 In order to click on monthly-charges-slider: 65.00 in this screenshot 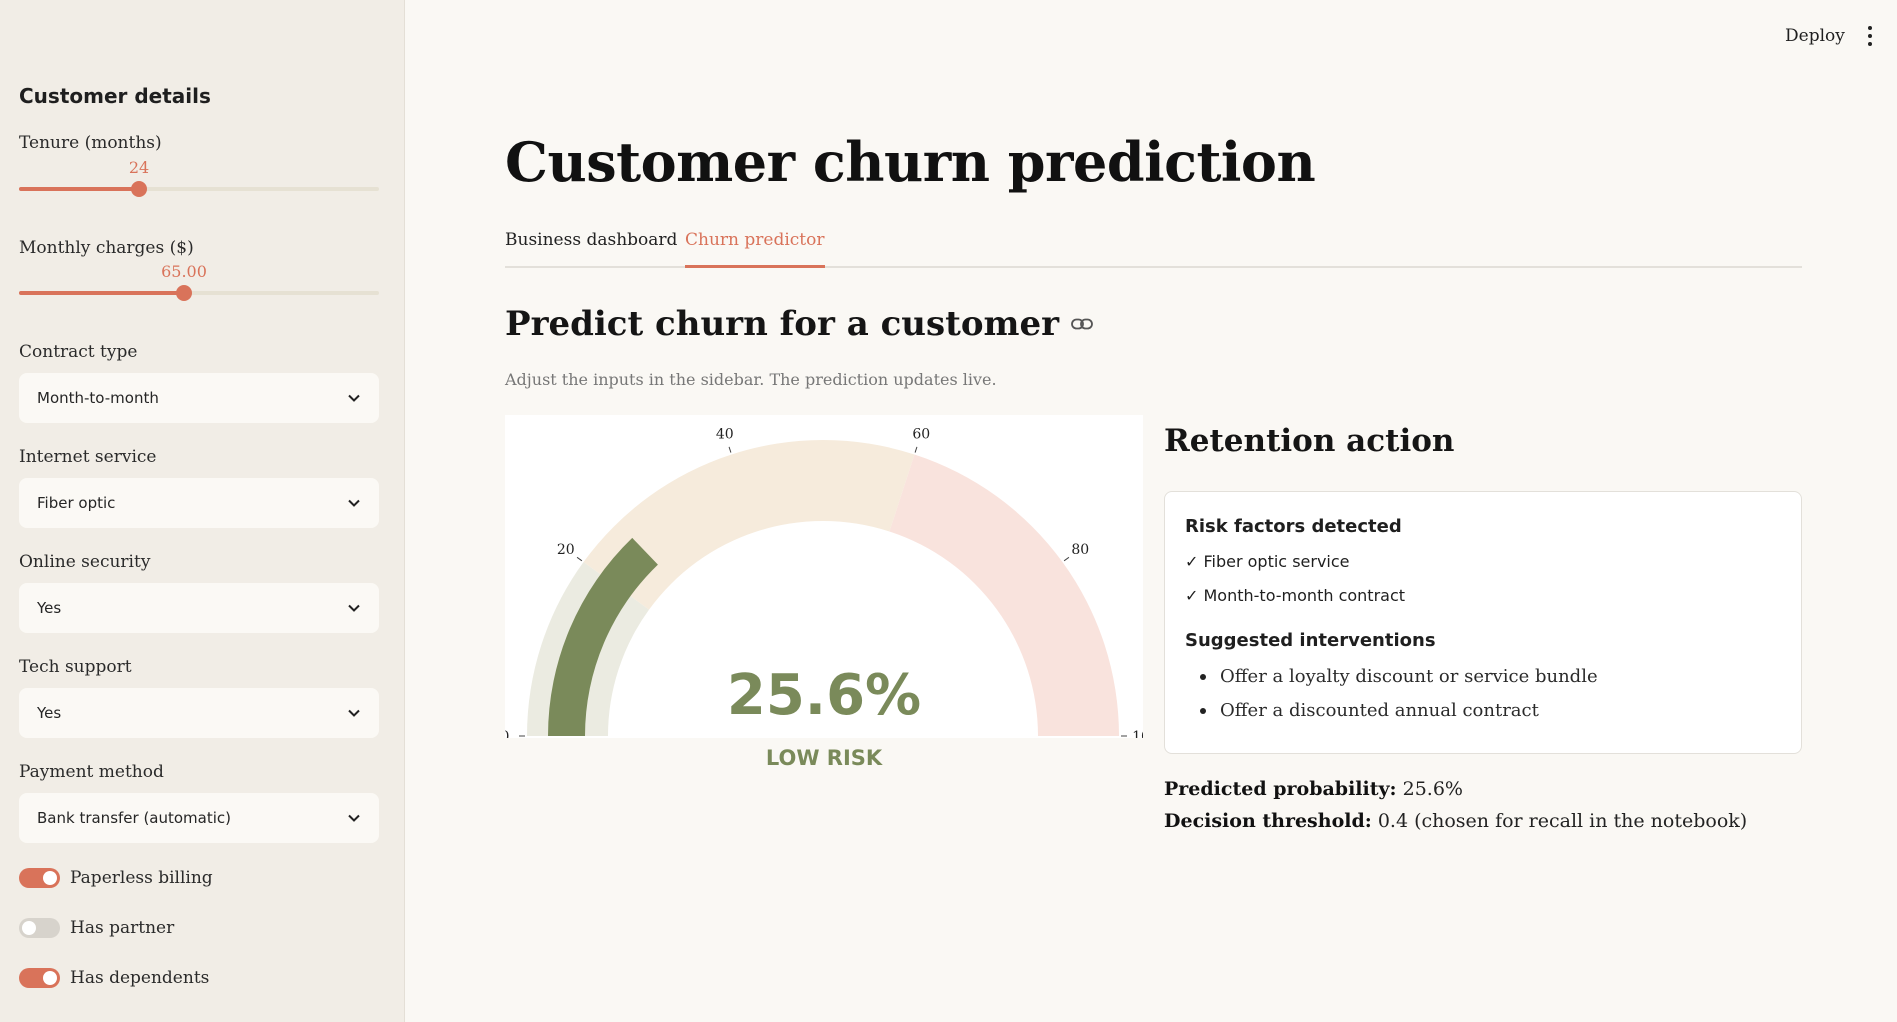, I will do `click(199, 281)`.